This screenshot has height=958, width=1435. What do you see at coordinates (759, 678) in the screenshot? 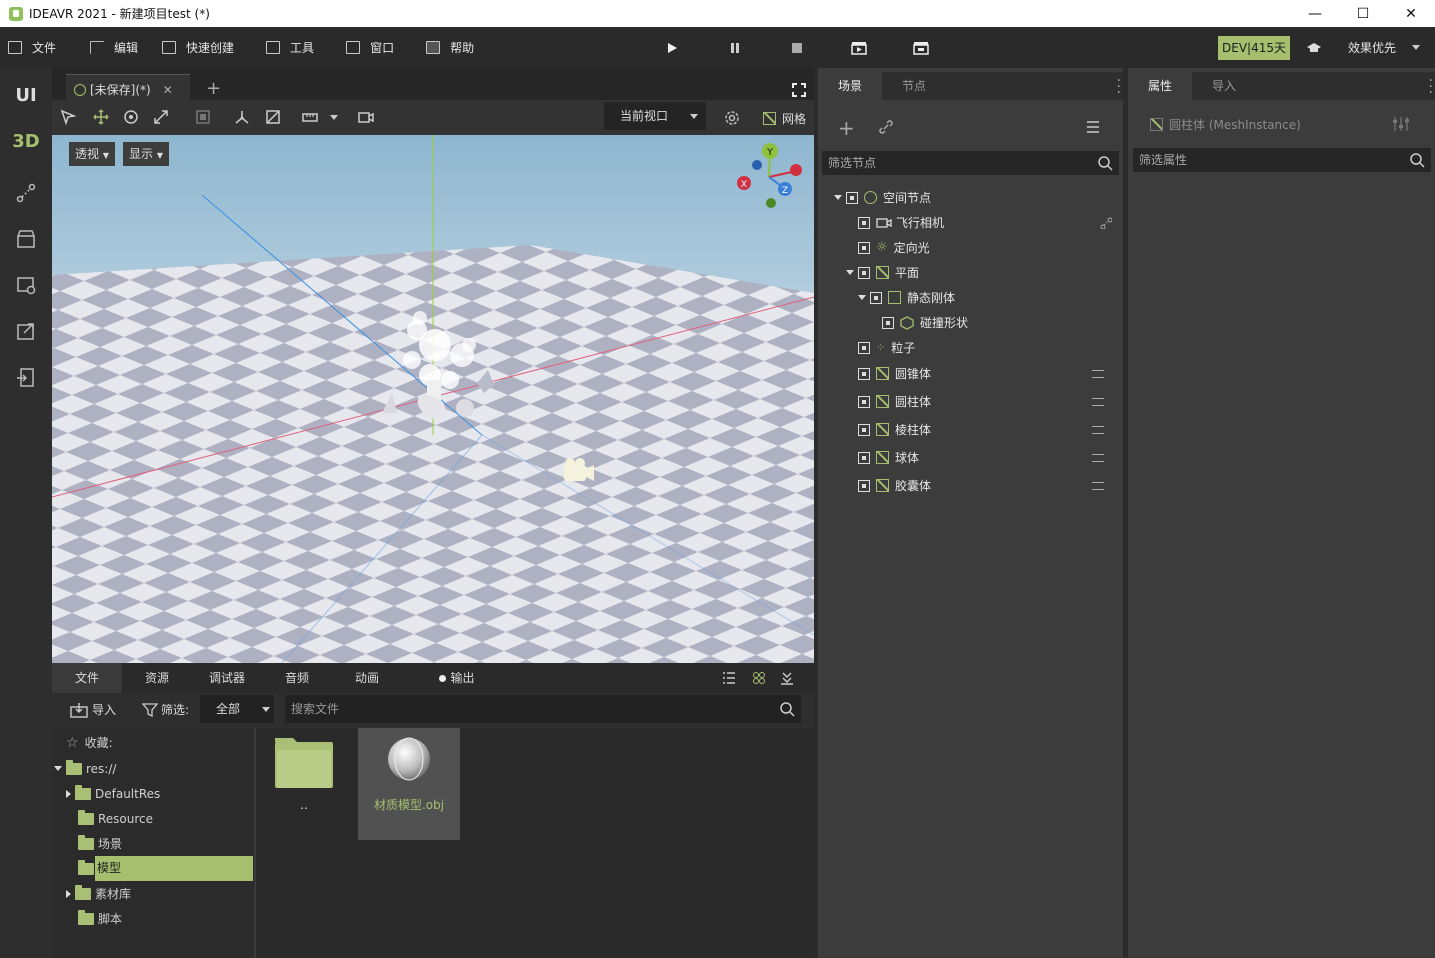
I see `grid-view-icon` at bounding box center [759, 678].